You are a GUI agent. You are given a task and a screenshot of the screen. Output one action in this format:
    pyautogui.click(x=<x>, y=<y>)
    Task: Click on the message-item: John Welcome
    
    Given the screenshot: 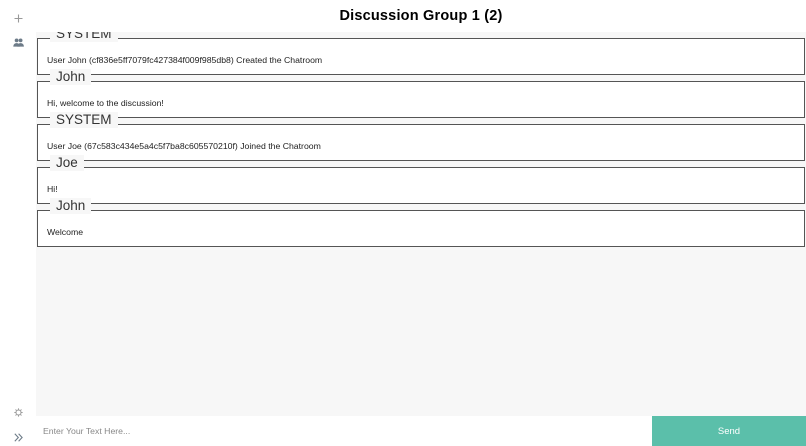 What is the action you would take?
    pyautogui.click(x=421, y=222)
    